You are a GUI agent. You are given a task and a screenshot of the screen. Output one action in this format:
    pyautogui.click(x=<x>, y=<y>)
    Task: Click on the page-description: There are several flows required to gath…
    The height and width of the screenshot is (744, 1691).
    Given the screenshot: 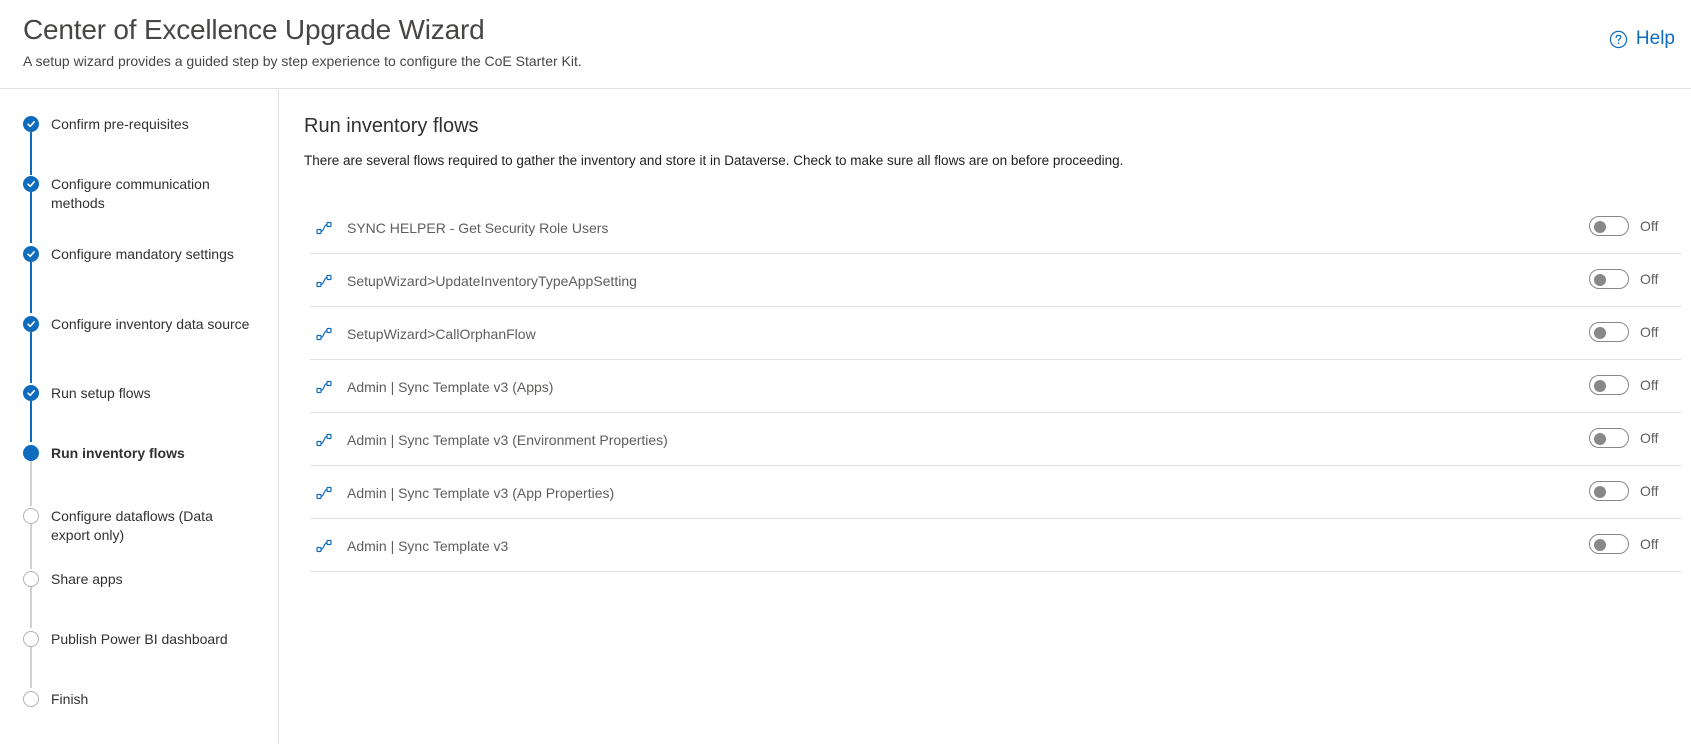 What is the action you would take?
    pyautogui.click(x=714, y=160)
    